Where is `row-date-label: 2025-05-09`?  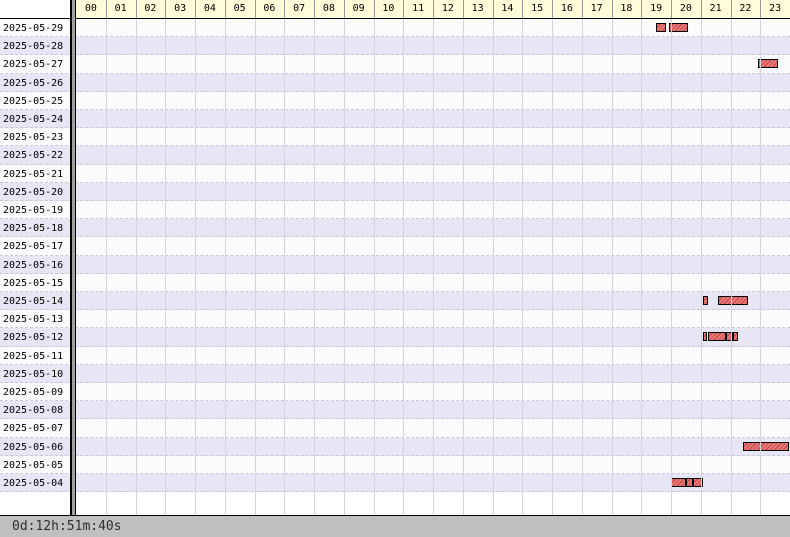 row-date-label: 2025-05-09 is located at coordinates (33, 392).